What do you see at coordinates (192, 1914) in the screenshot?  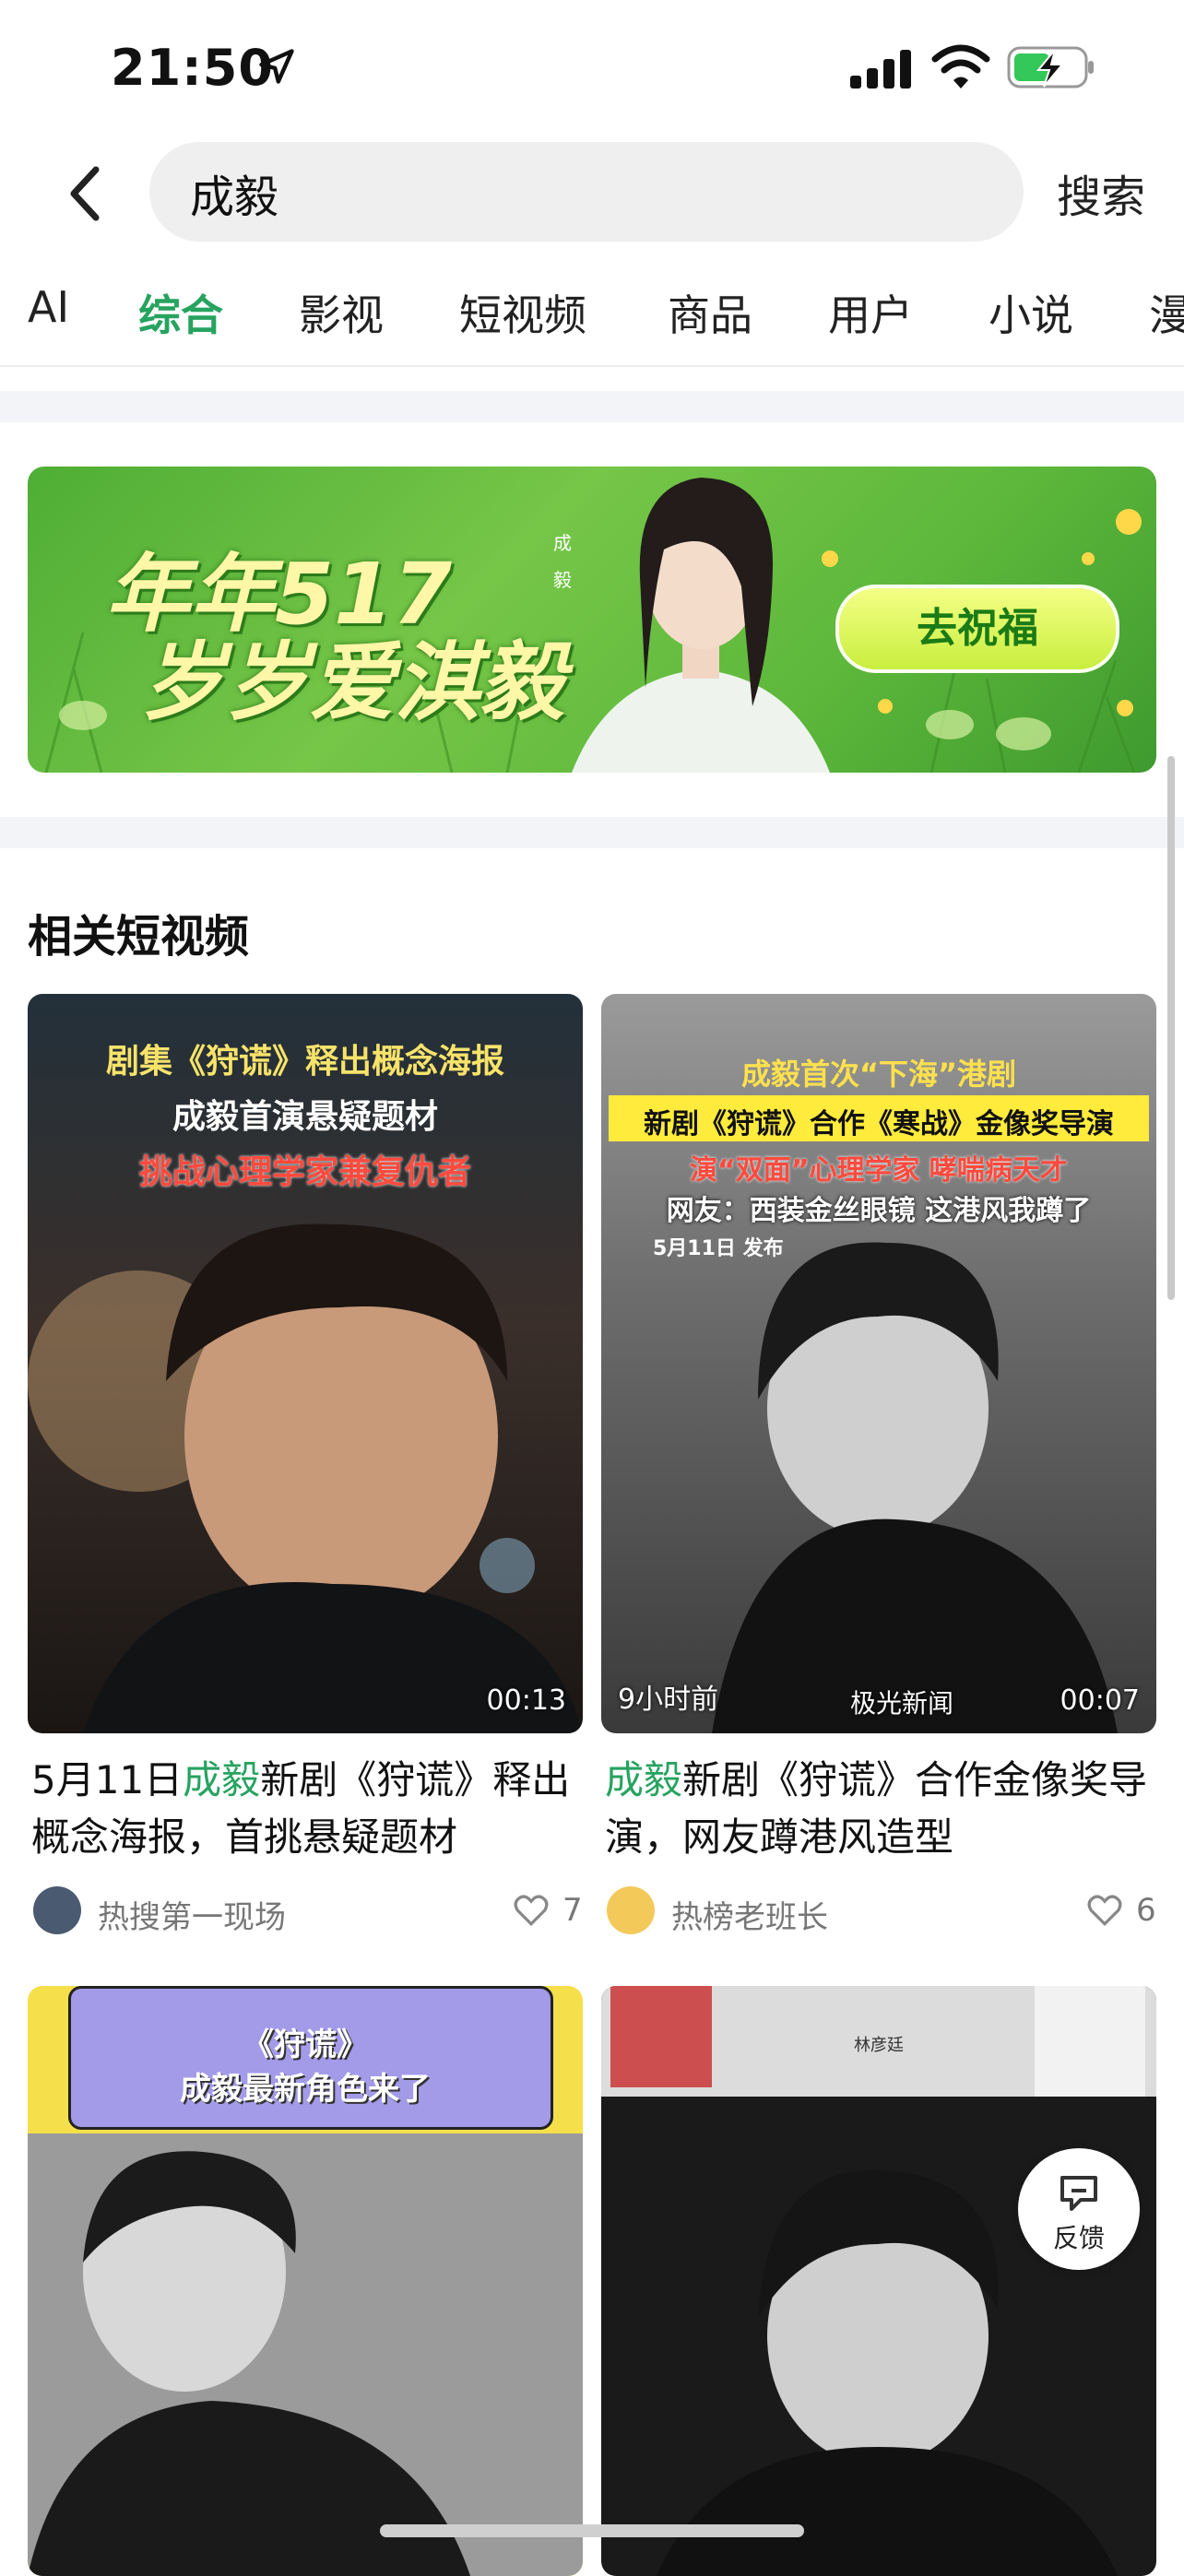 I see `author-name: 热搜第一现场` at bounding box center [192, 1914].